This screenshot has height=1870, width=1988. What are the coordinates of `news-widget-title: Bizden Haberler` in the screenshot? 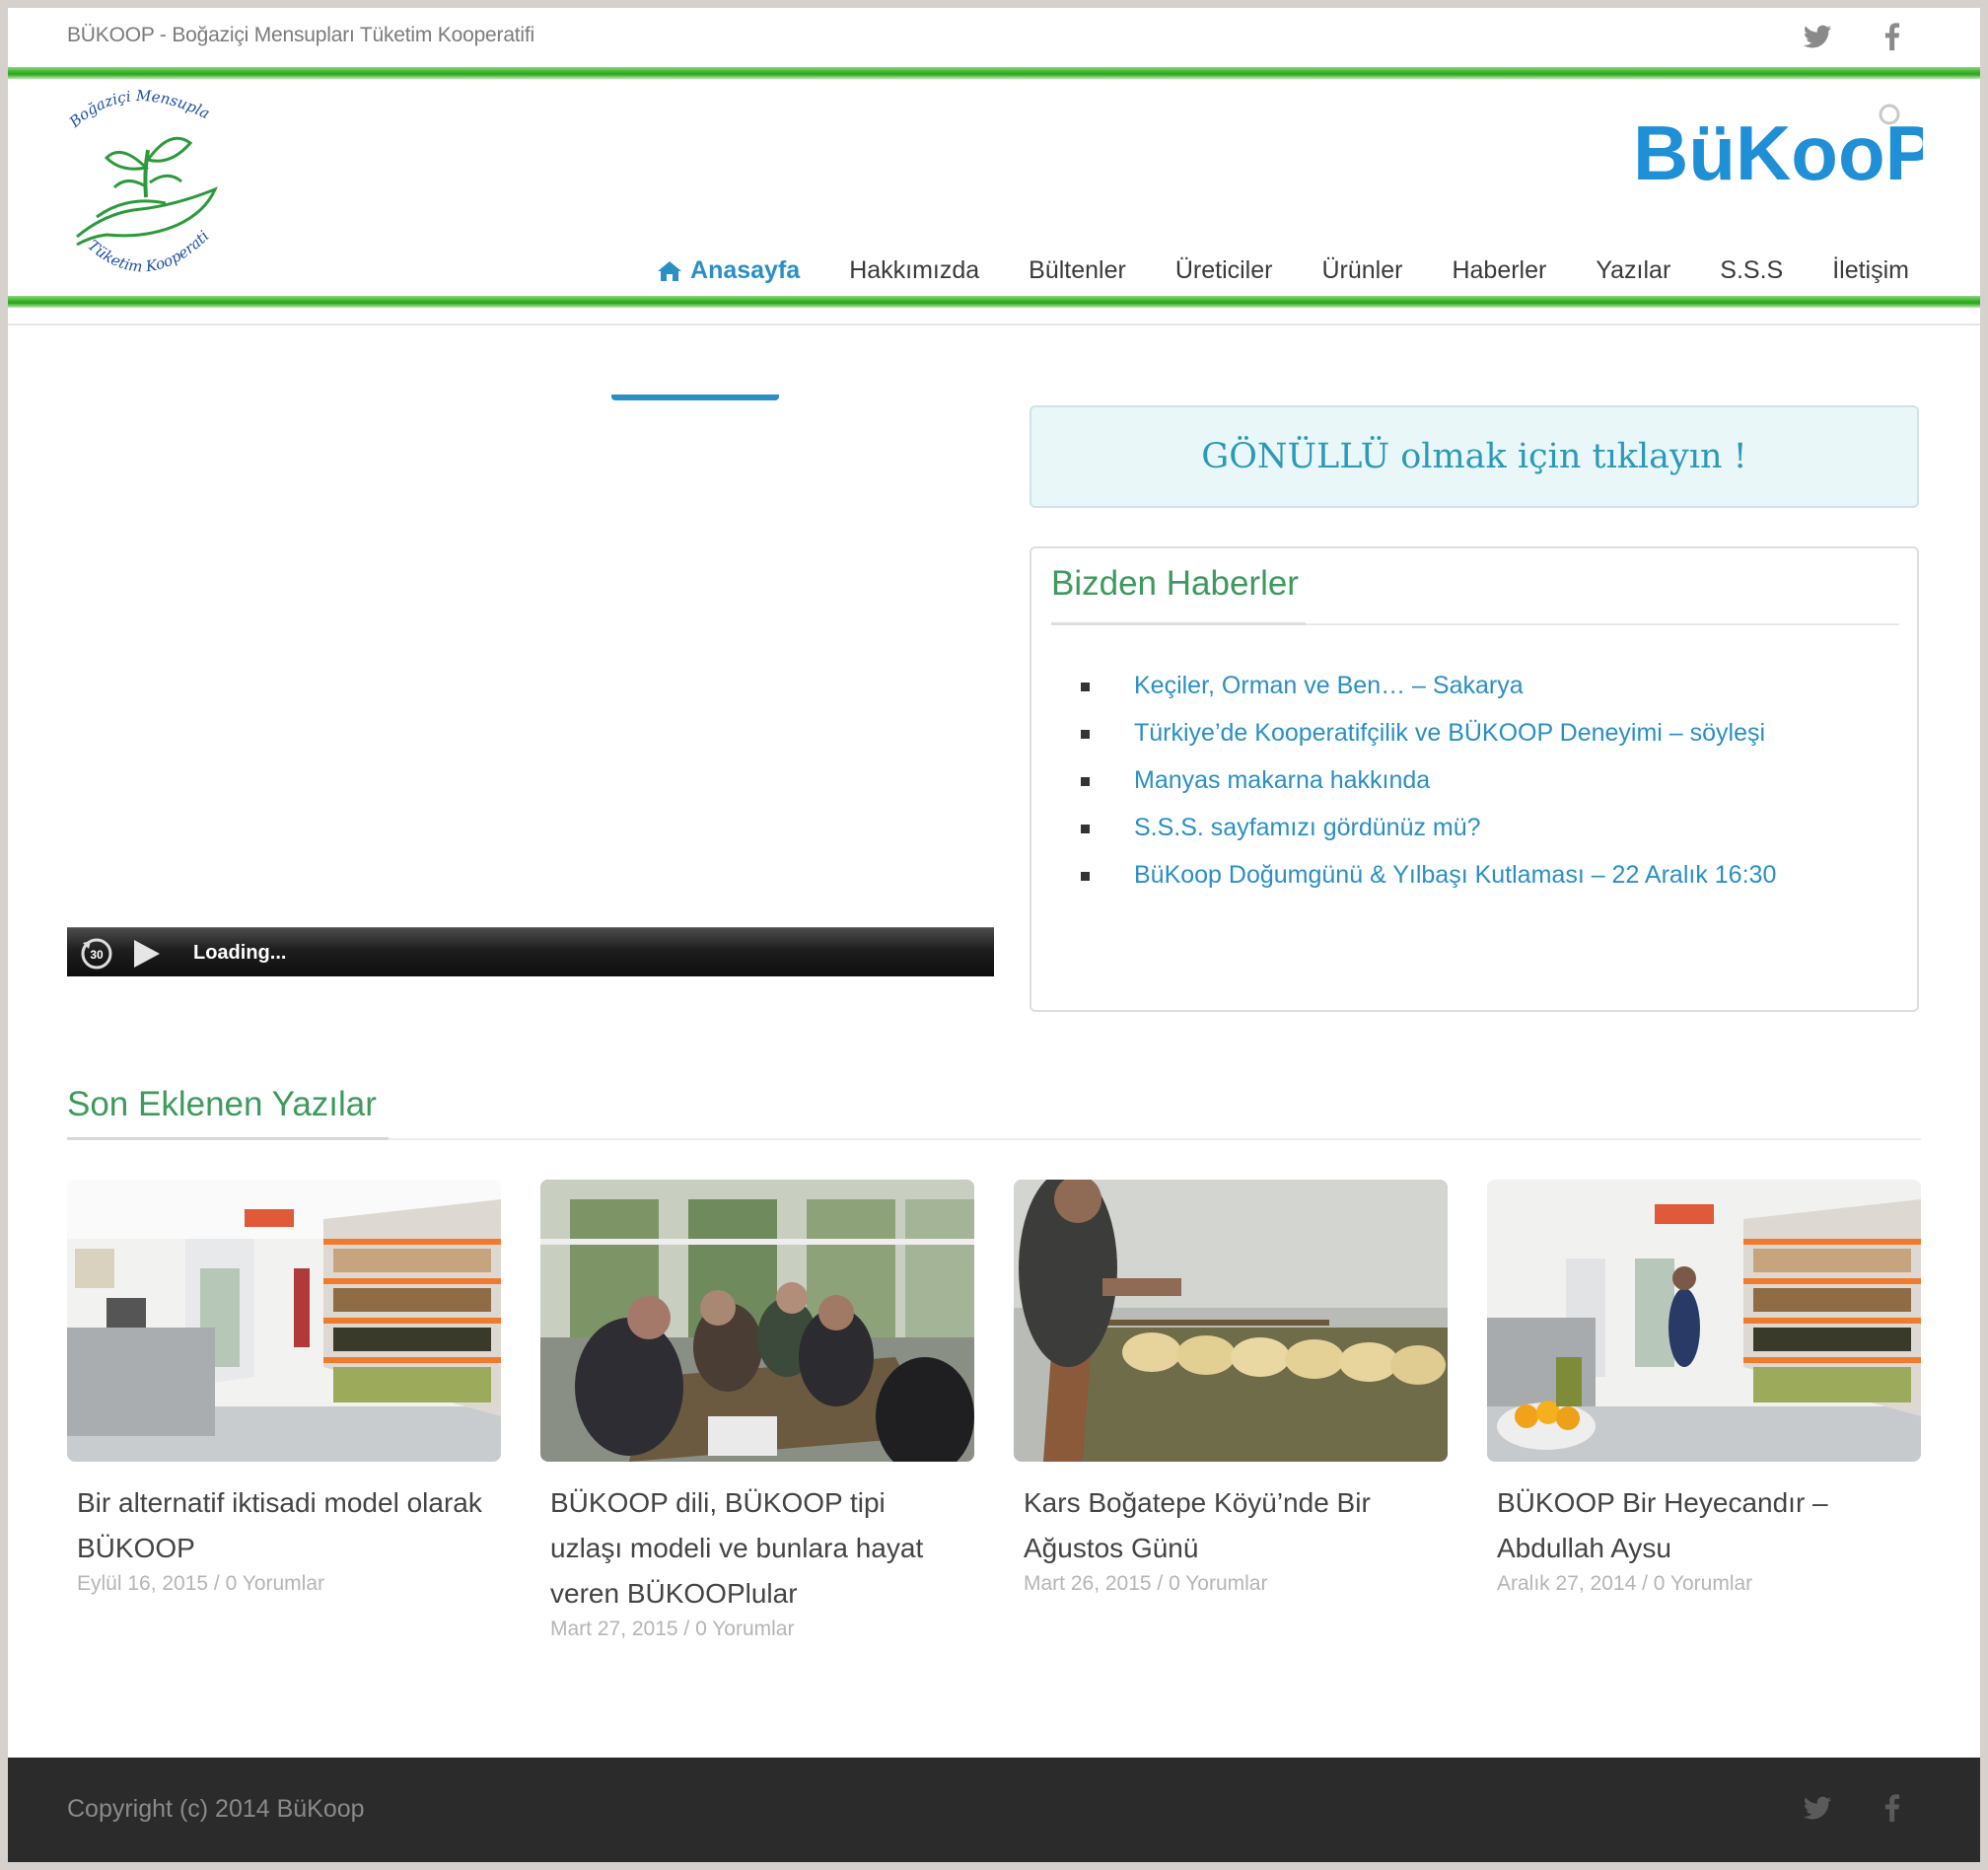 It's located at (1175, 583).